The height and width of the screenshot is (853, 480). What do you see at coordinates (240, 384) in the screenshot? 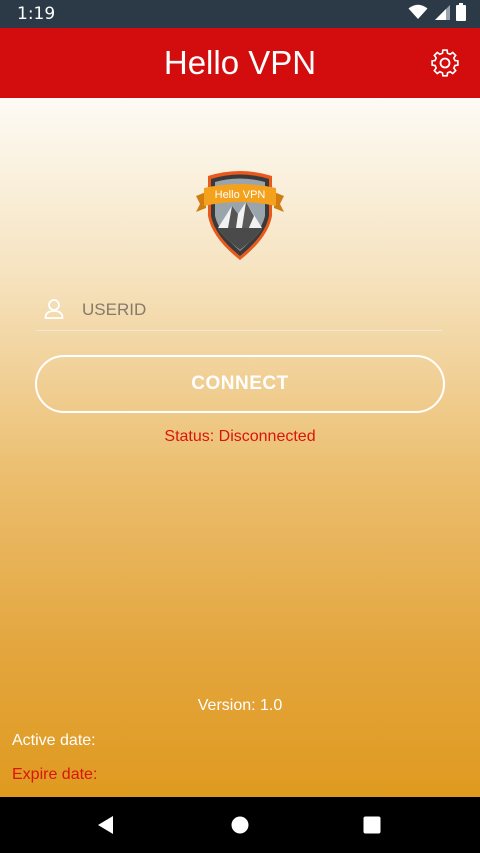
I see `connect-button: CONNECT` at bounding box center [240, 384].